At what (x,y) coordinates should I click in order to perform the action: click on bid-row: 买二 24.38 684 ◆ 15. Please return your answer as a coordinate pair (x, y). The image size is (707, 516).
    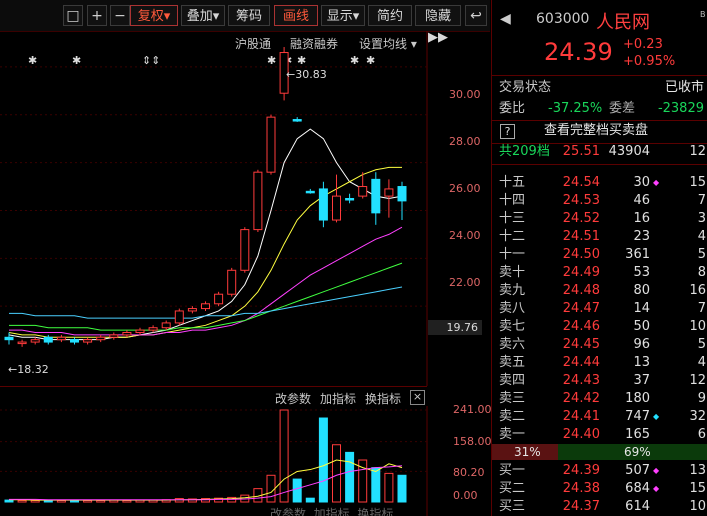
    Looking at the image, I should click on (599, 489).